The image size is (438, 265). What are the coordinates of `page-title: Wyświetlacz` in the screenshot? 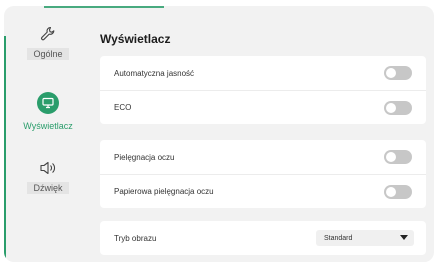 It's located at (135, 39).